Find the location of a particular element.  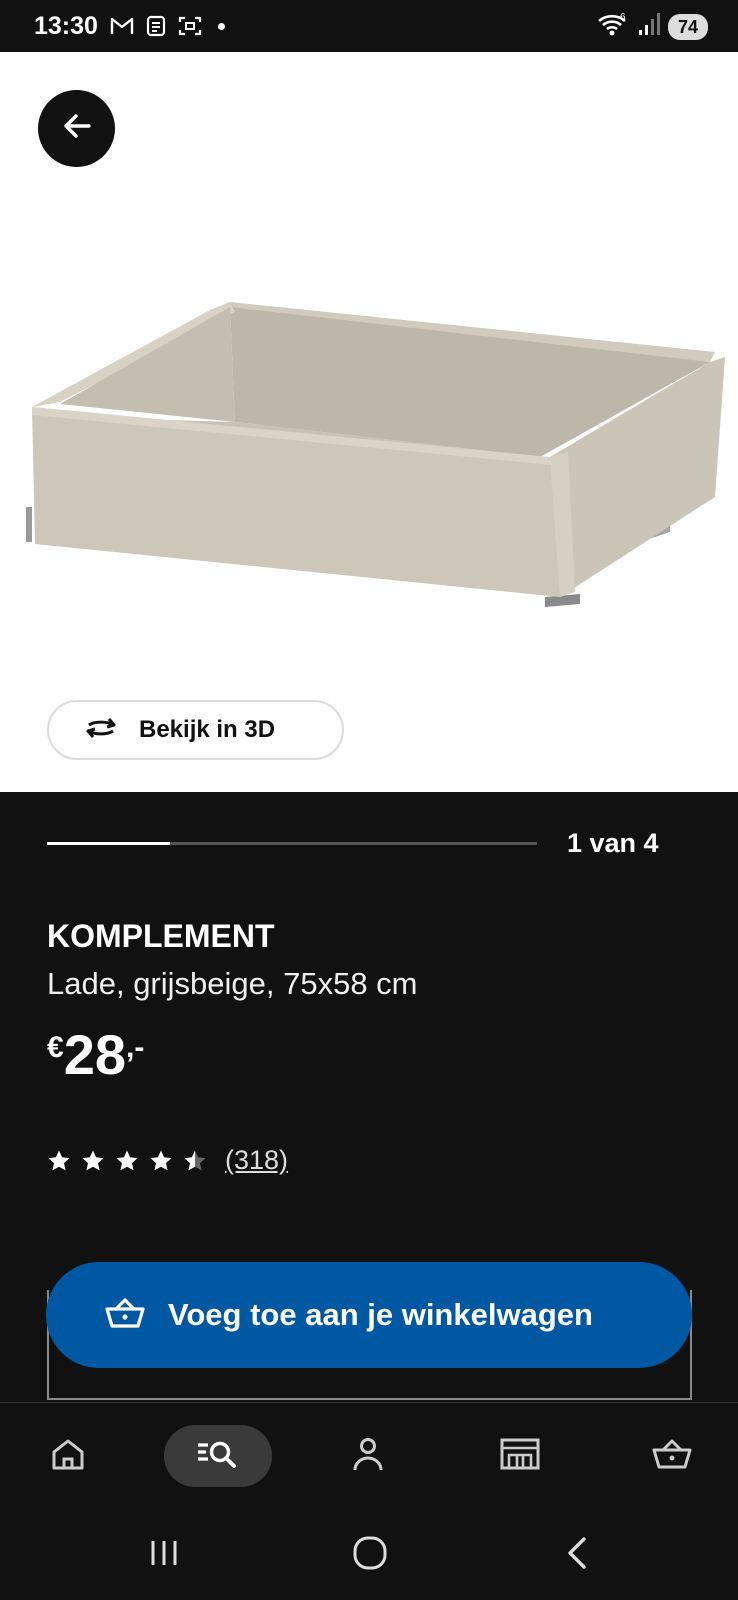

rotate-3d-icon is located at coordinates (101, 730).